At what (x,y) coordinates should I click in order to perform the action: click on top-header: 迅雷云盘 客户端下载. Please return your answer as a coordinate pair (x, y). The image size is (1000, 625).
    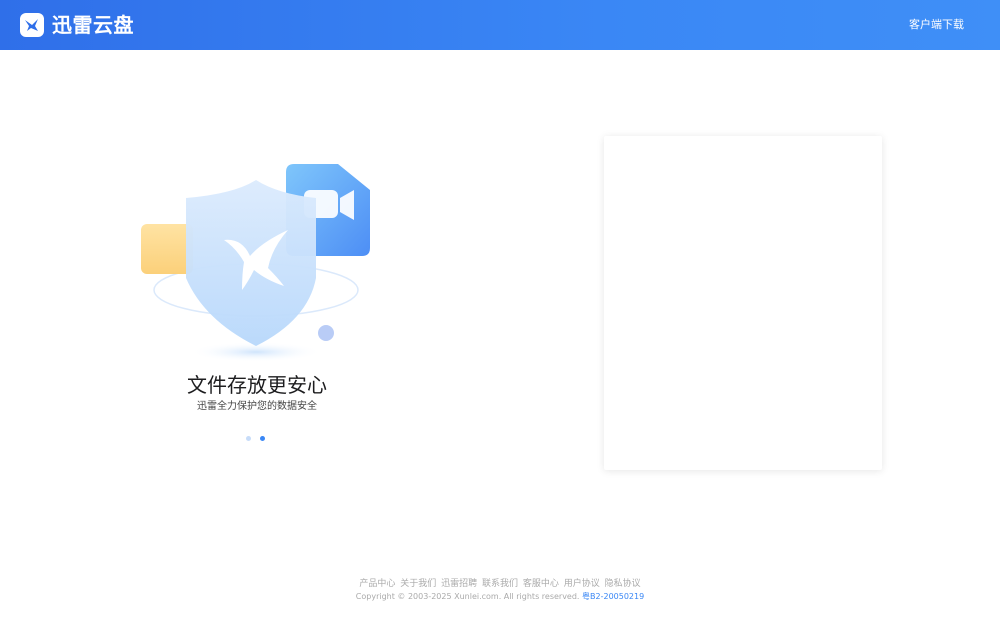
    Looking at the image, I should click on (500, 25).